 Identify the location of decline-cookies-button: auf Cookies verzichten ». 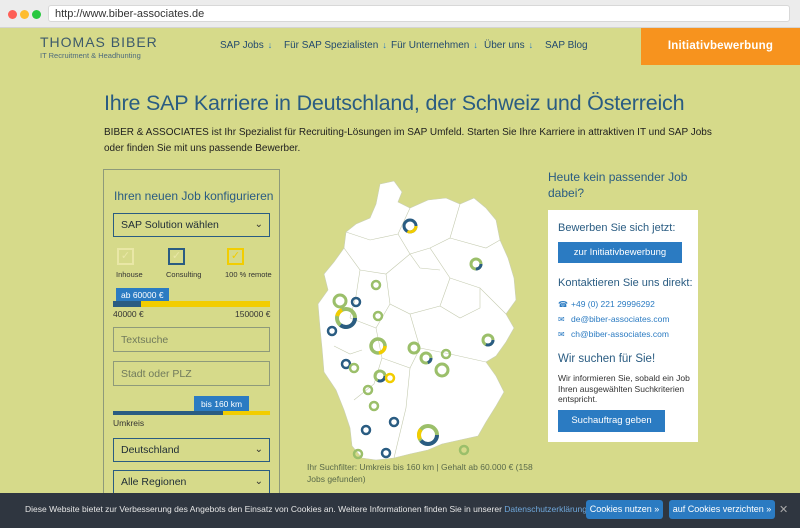
(722, 509).